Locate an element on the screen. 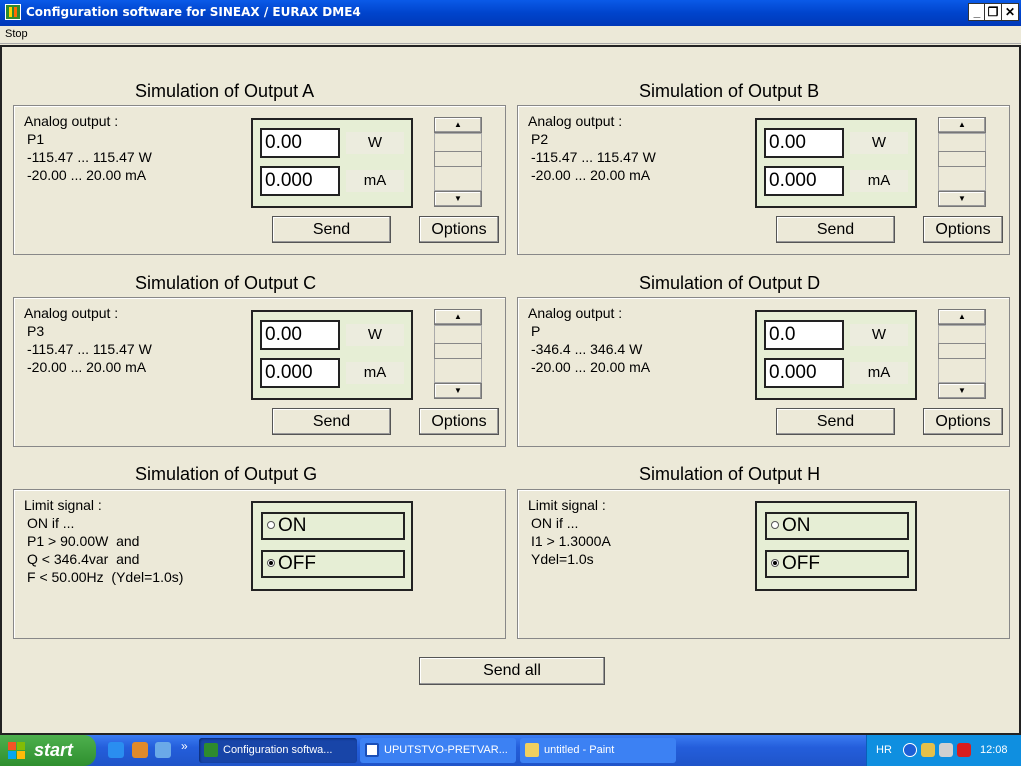 The width and height of the screenshot is (1021, 766). output-a-current-unit: mA is located at coordinates (375, 181).